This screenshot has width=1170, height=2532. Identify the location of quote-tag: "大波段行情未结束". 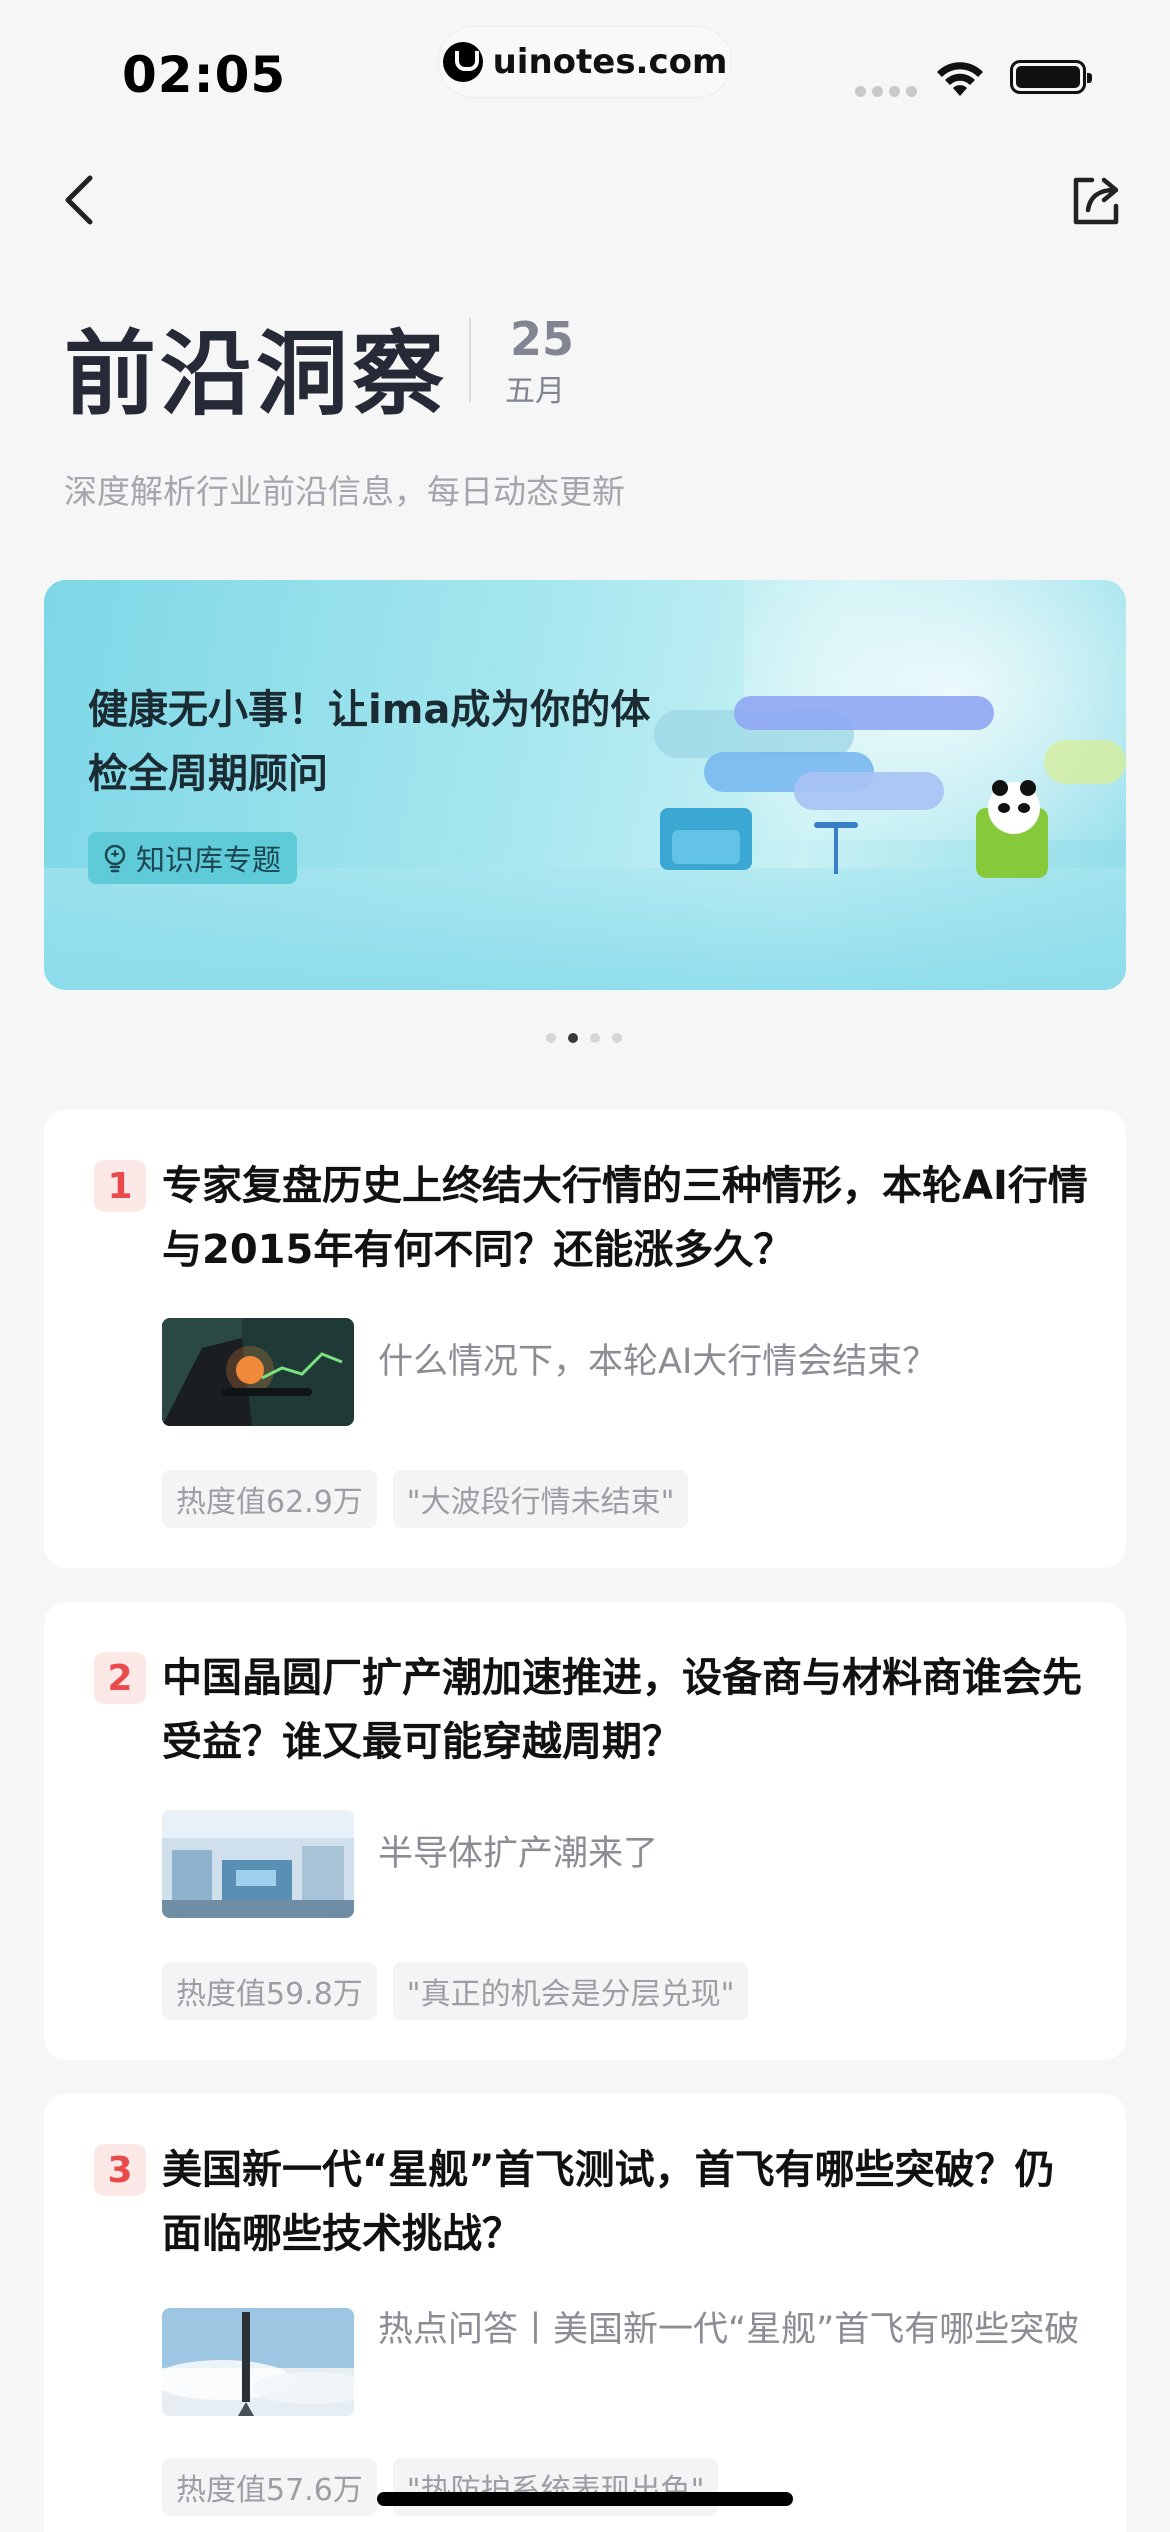
(540, 1499).